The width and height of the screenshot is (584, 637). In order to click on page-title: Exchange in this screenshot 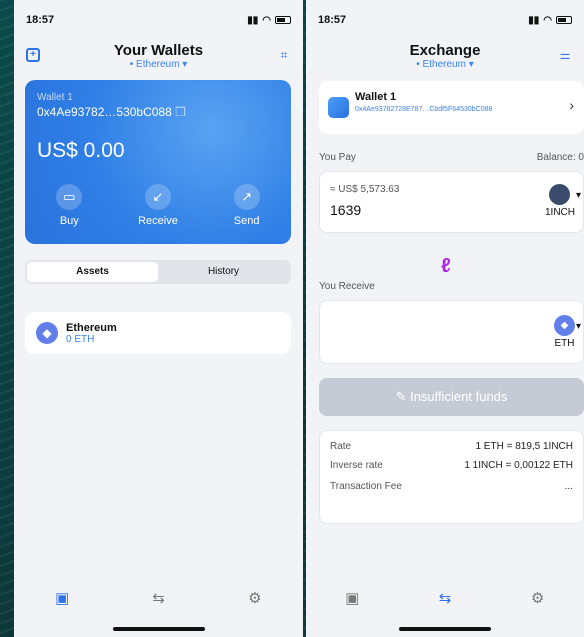, I will do `click(445, 50)`.